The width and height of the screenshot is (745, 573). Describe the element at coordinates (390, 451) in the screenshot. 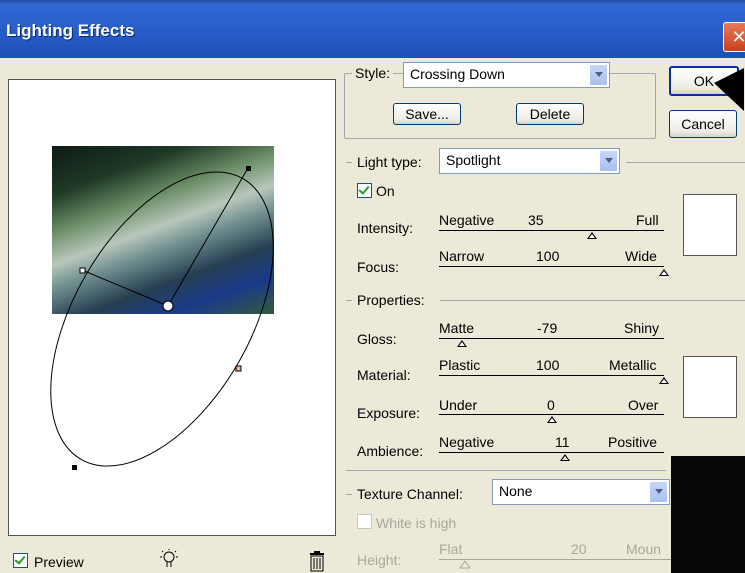

I see `ambience-label: Ambience:` at that location.